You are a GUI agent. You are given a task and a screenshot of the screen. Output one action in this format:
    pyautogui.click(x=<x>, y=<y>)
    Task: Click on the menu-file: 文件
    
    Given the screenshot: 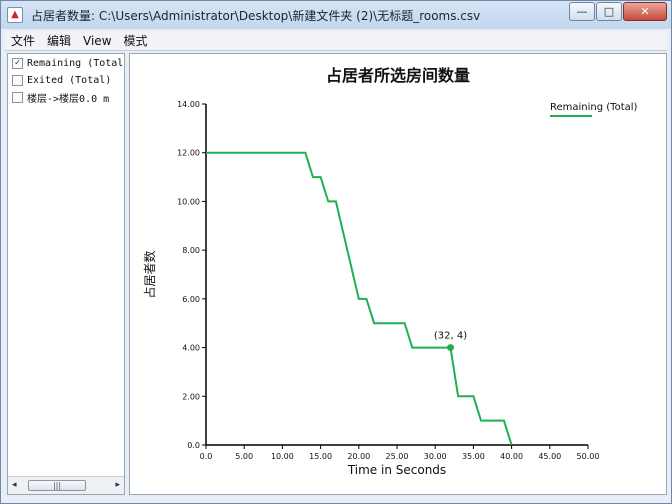 What is the action you would take?
    pyautogui.click(x=23, y=40)
    